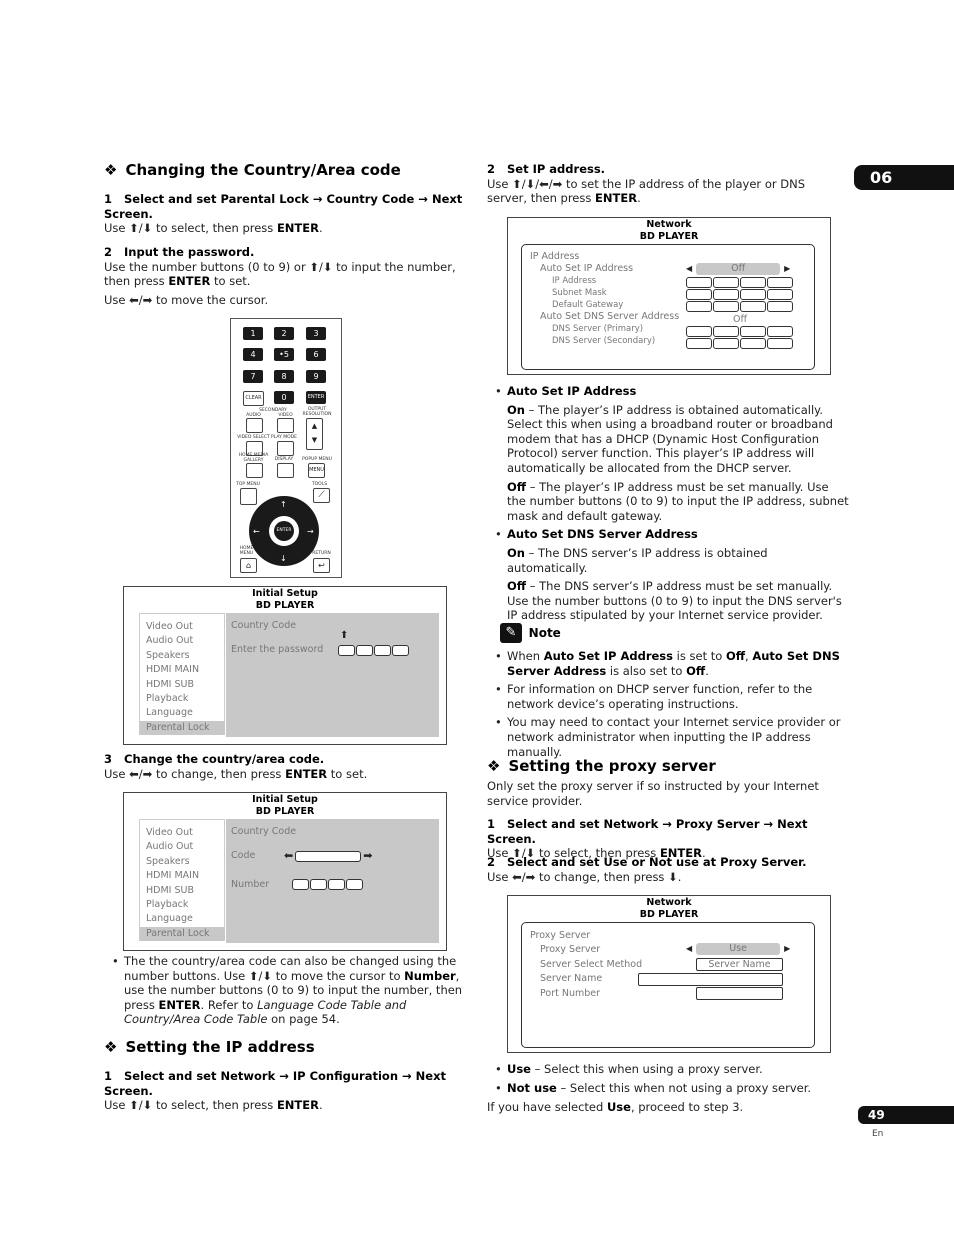 Image resolution: width=954 pixels, height=1244 pixels. Describe the element at coordinates (878, 1134) in the screenshot. I see `page-lang: En` at that location.